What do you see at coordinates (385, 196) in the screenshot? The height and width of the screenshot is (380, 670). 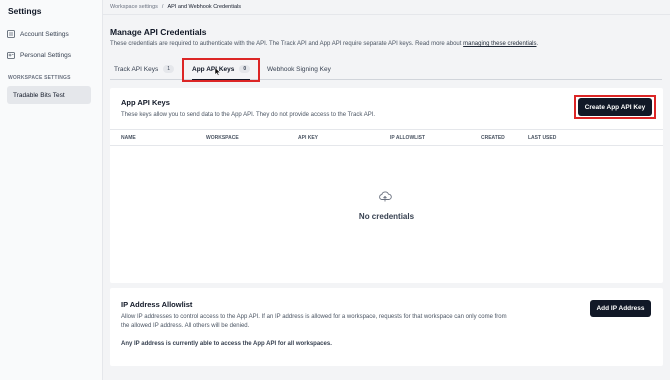 I see `cloud-icon` at bounding box center [385, 196].